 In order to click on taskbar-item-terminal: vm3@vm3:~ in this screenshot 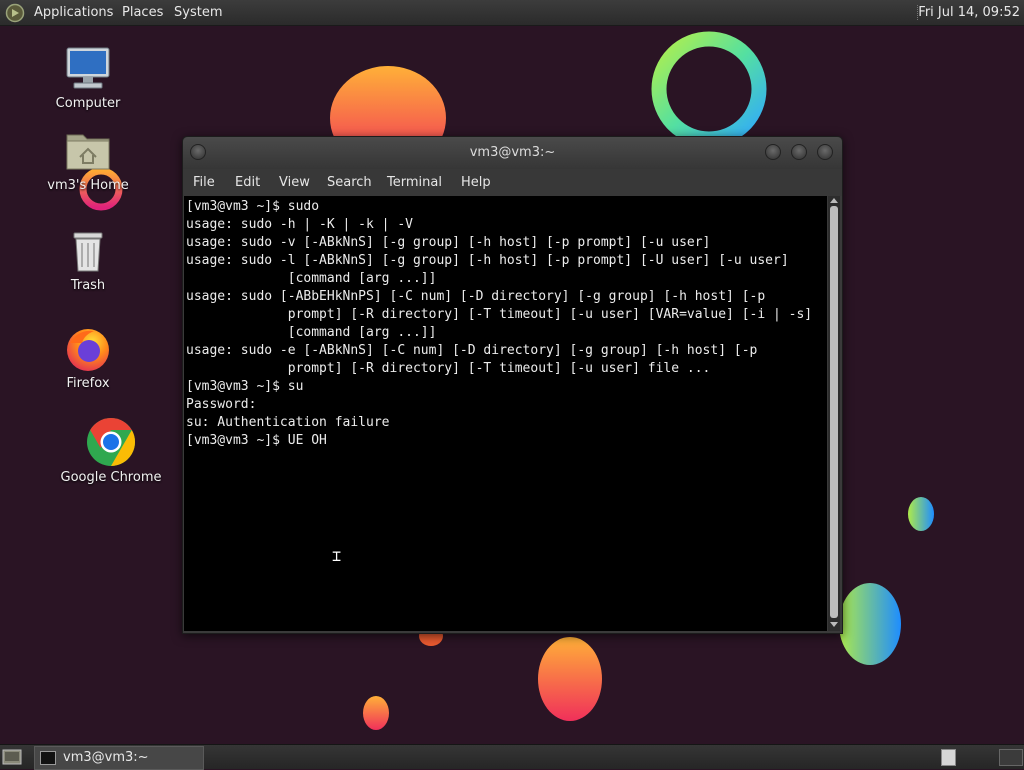, I will do `click(119, 758)`.